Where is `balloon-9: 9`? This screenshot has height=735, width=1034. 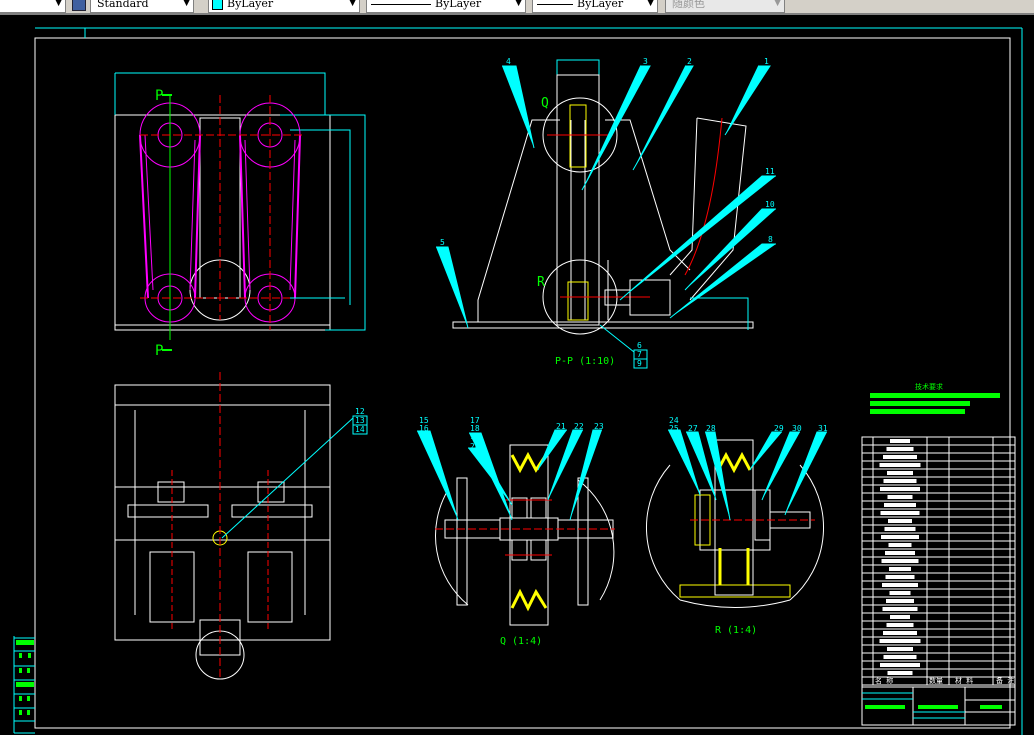
balloon-9: 9 is located at coordinates (639, 363).